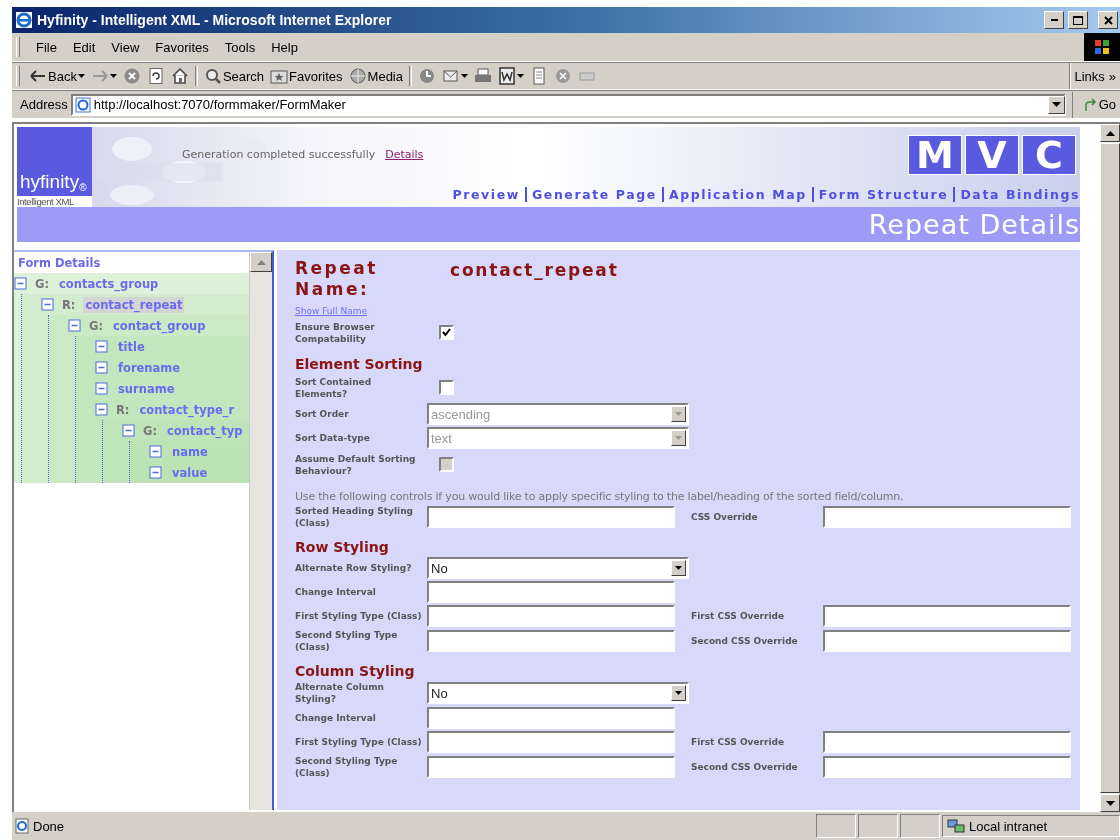 This screenshot has width=1120, height=840. Describe the element at coordinates (284, 47) in the screenshot. I see `menu-item: Help` at that location.